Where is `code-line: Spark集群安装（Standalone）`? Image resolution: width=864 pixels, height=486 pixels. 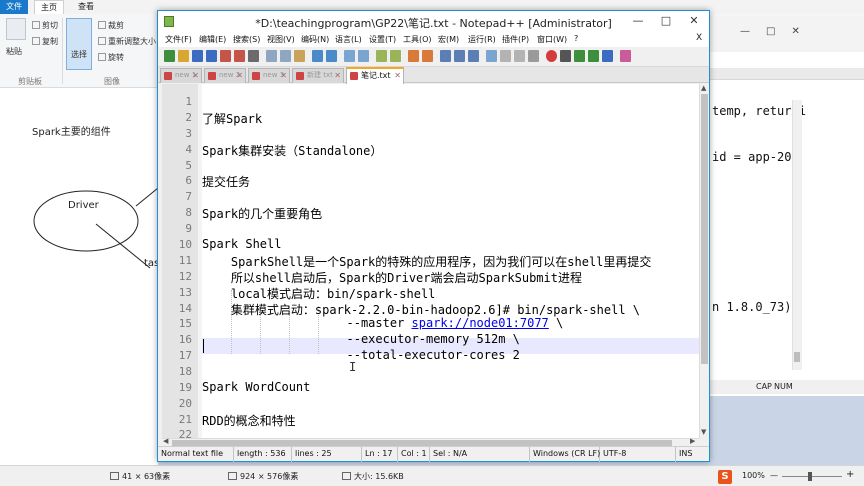
code-line: Spark集群安装（Standalone） is located at coordinates (292, 151).